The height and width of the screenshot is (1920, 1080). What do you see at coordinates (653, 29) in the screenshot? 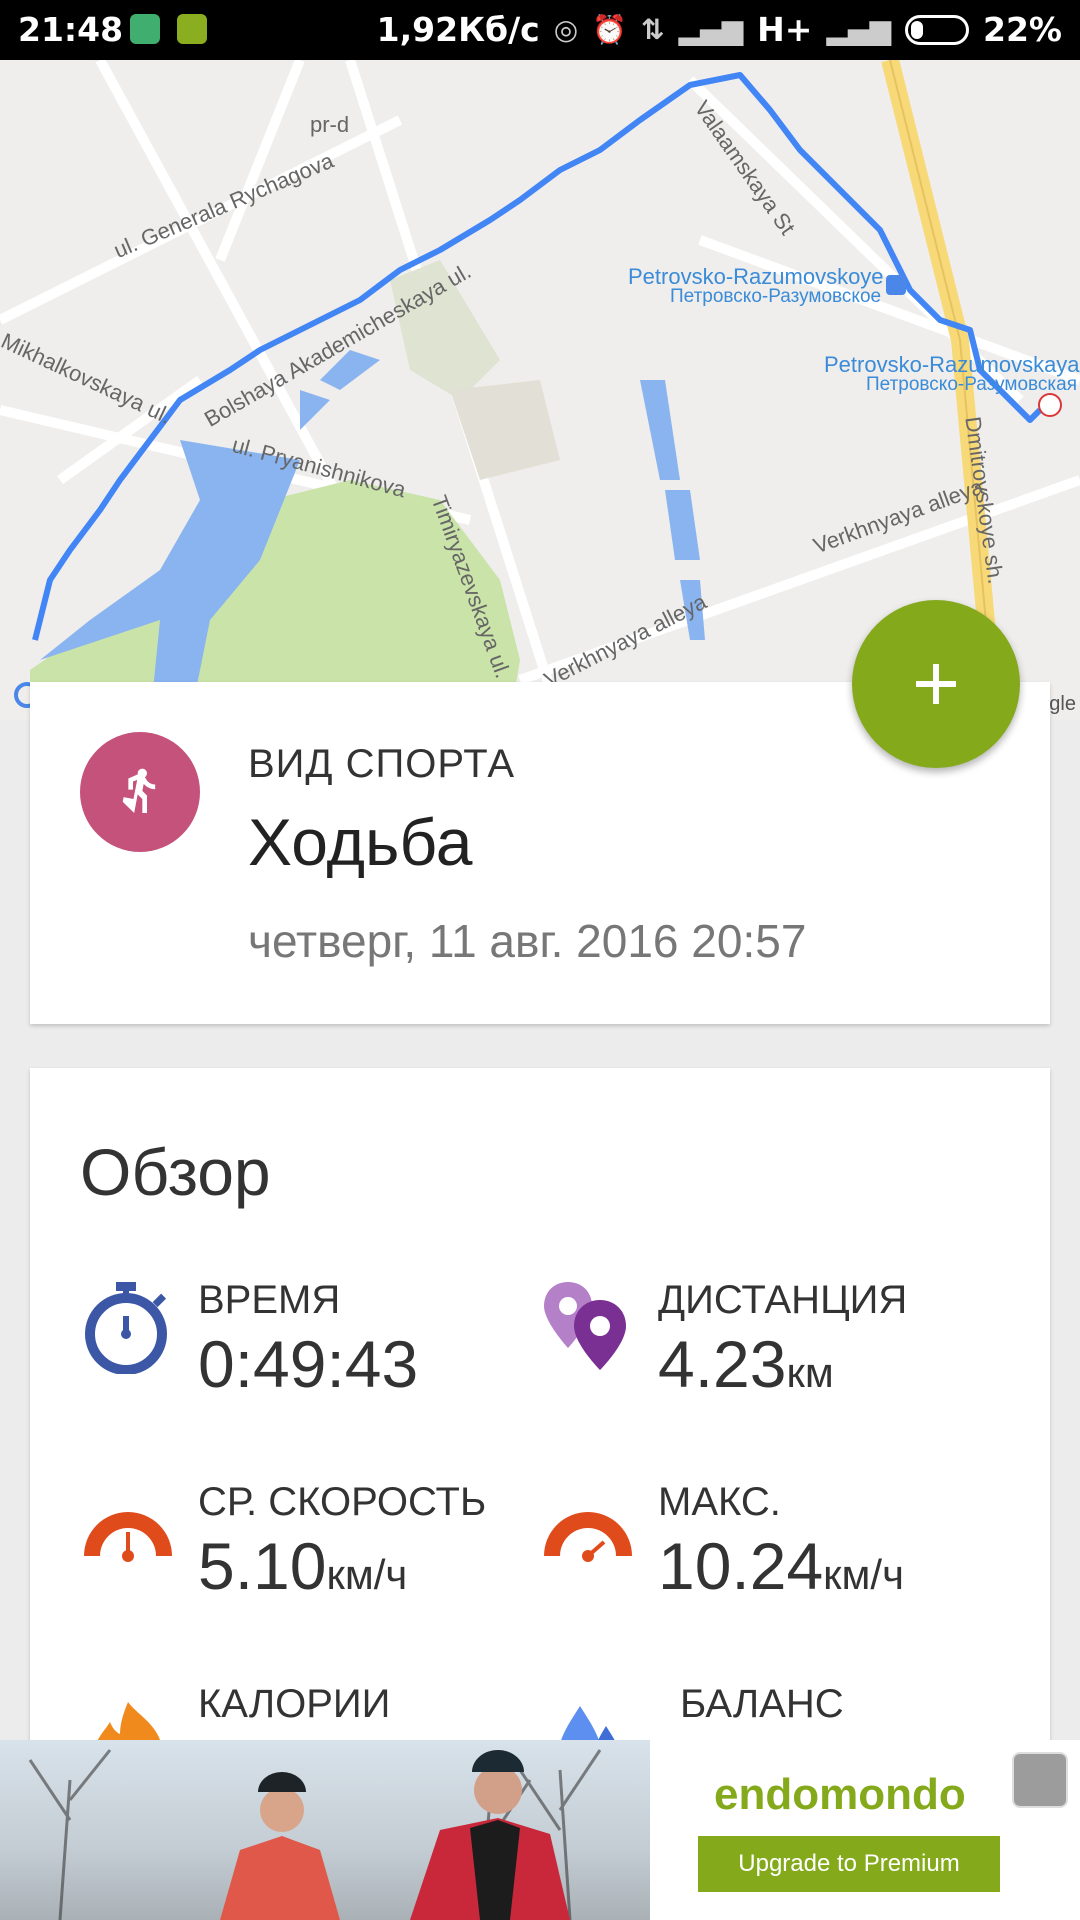
I see `data-transfer-icon: ⇅` at bounding box center [653, 29].